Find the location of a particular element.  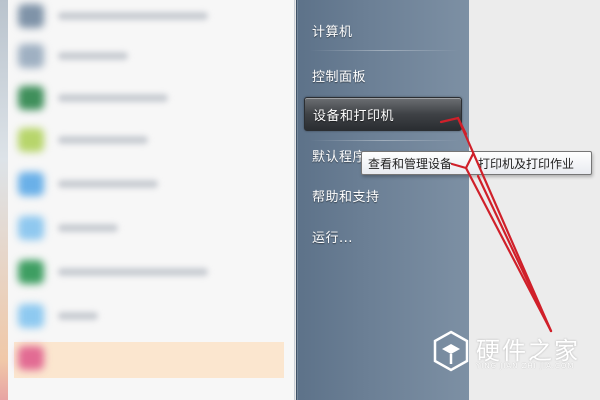

watermark: 硬件之家 YING JIAN ZHI JIA.COM is located at coordinates (512, 352).